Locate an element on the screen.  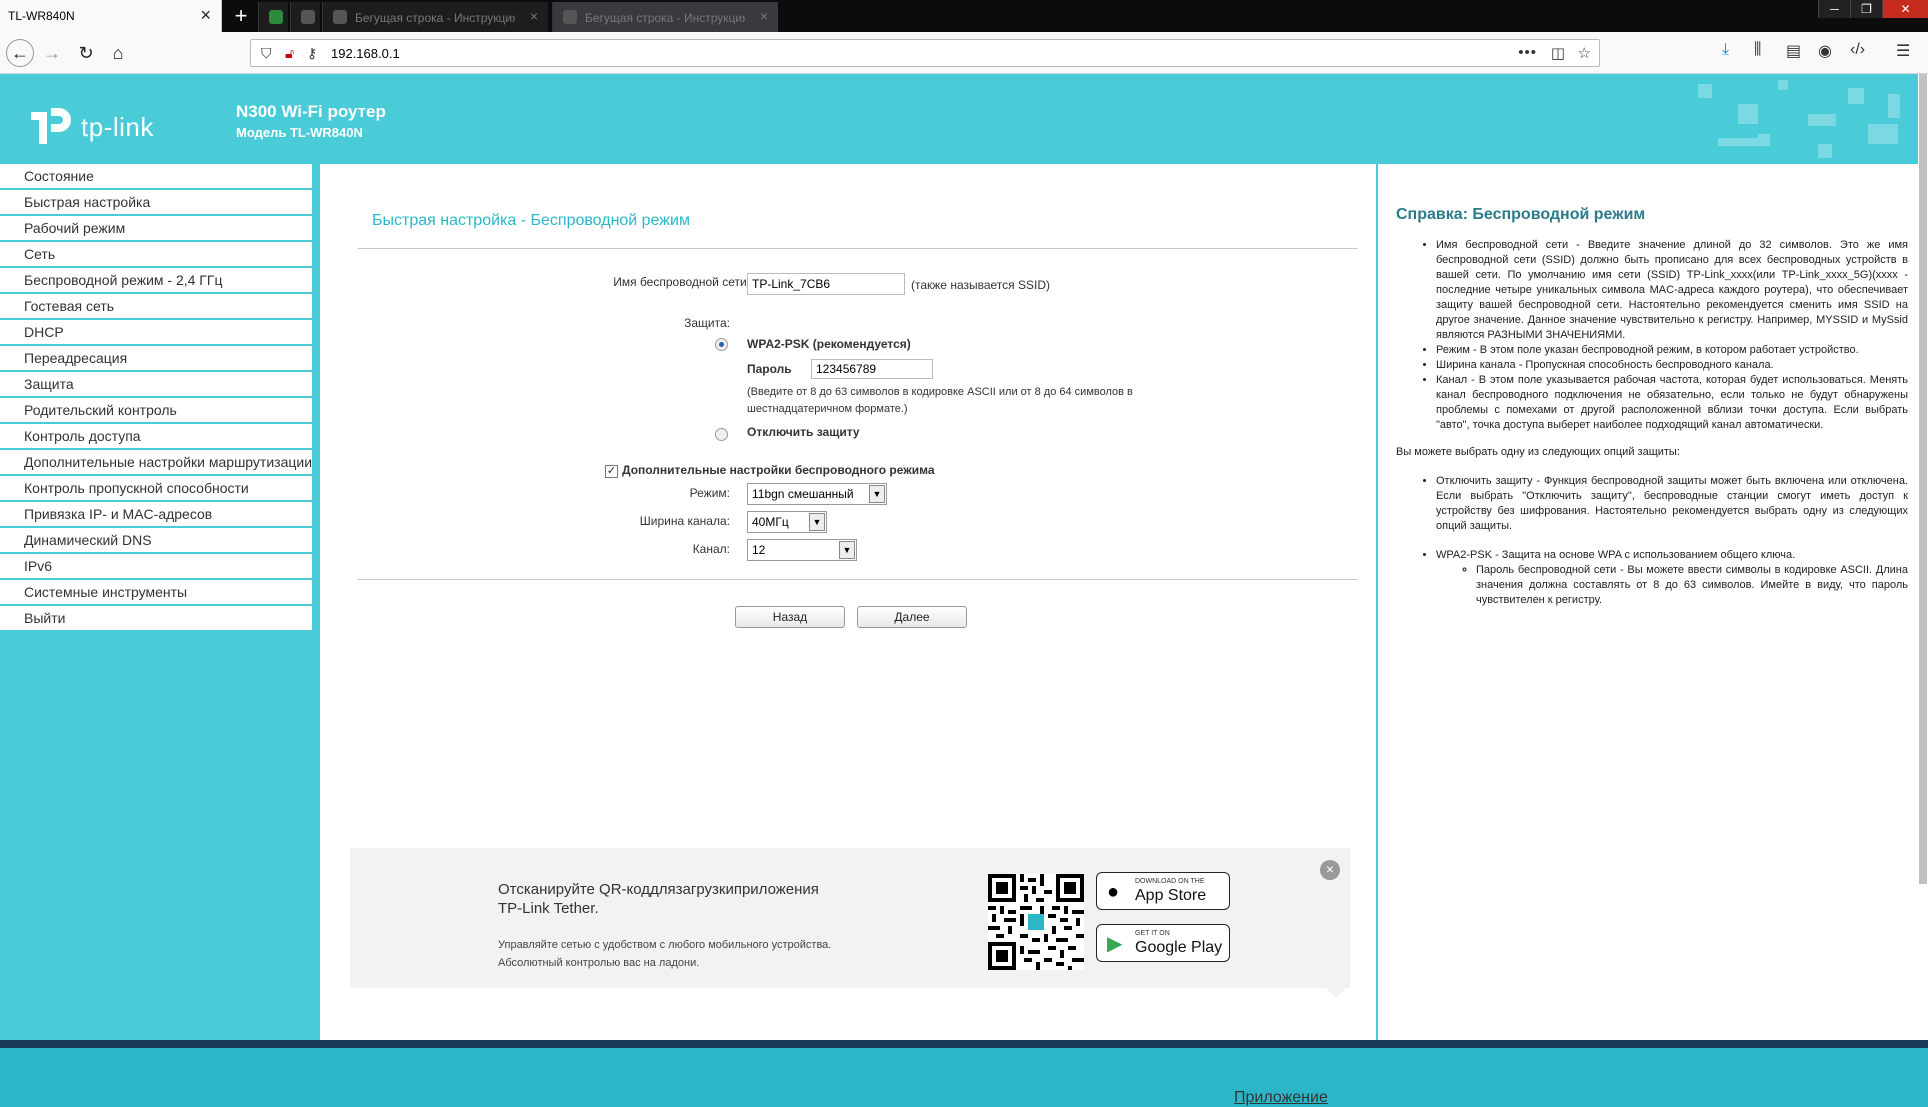
window-close-icon: ✕ is located at coordinates (1905, 9).